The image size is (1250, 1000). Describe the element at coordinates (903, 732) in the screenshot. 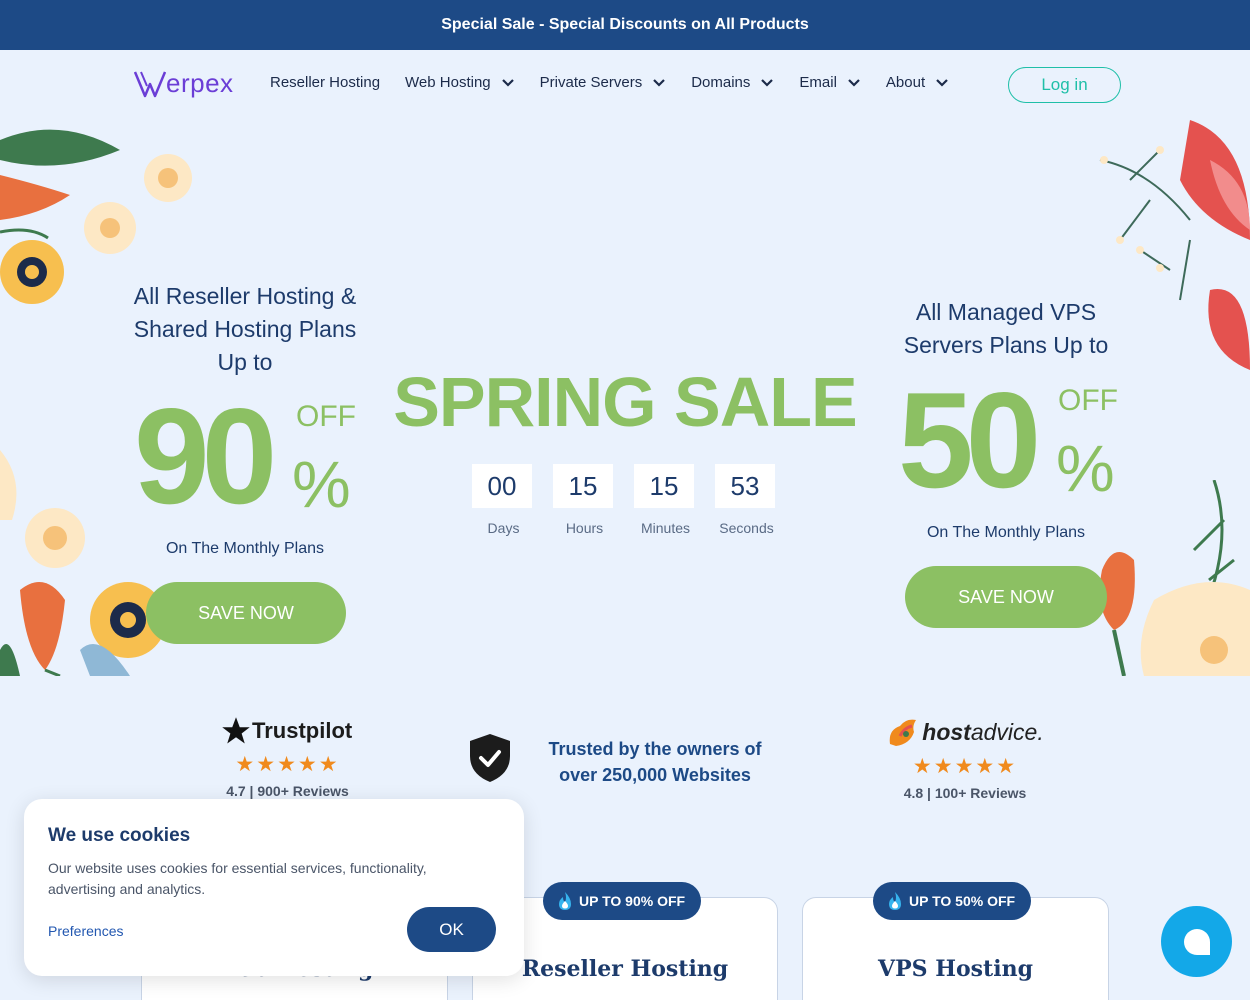

I see `hostadvice-icon` at that location.